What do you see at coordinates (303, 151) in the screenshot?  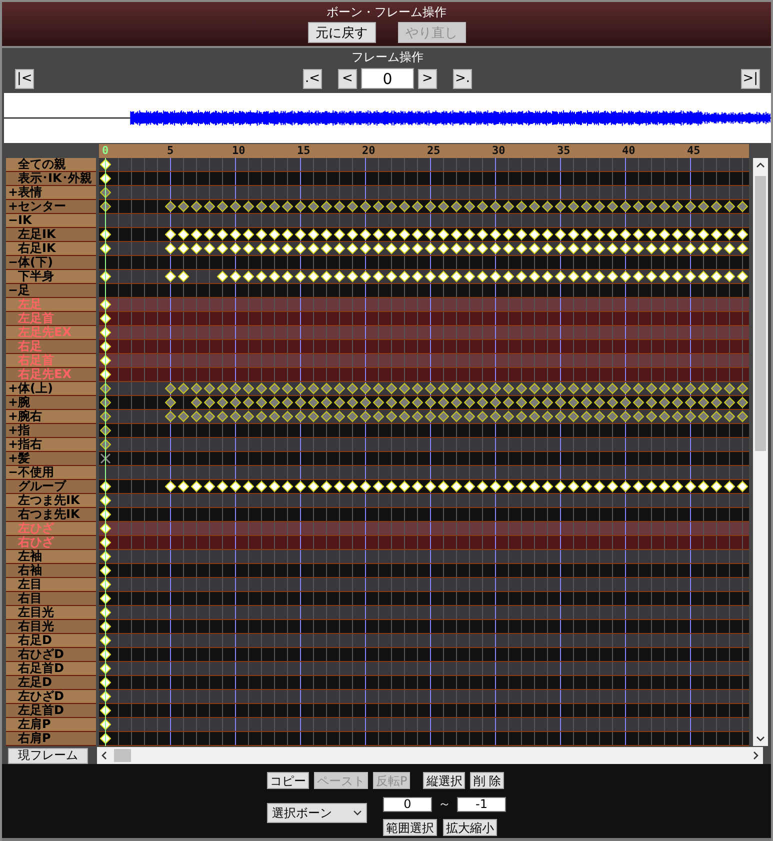 I see `frame-number: 15` at bounding box center [303, 151].